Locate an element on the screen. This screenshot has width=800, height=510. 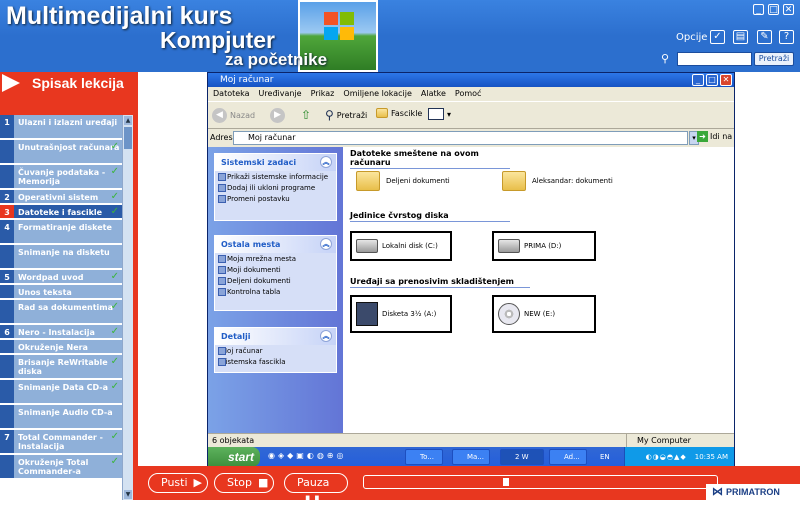
lesson-label: Total Commander - Instalacija is located at coordinates (60, 442).